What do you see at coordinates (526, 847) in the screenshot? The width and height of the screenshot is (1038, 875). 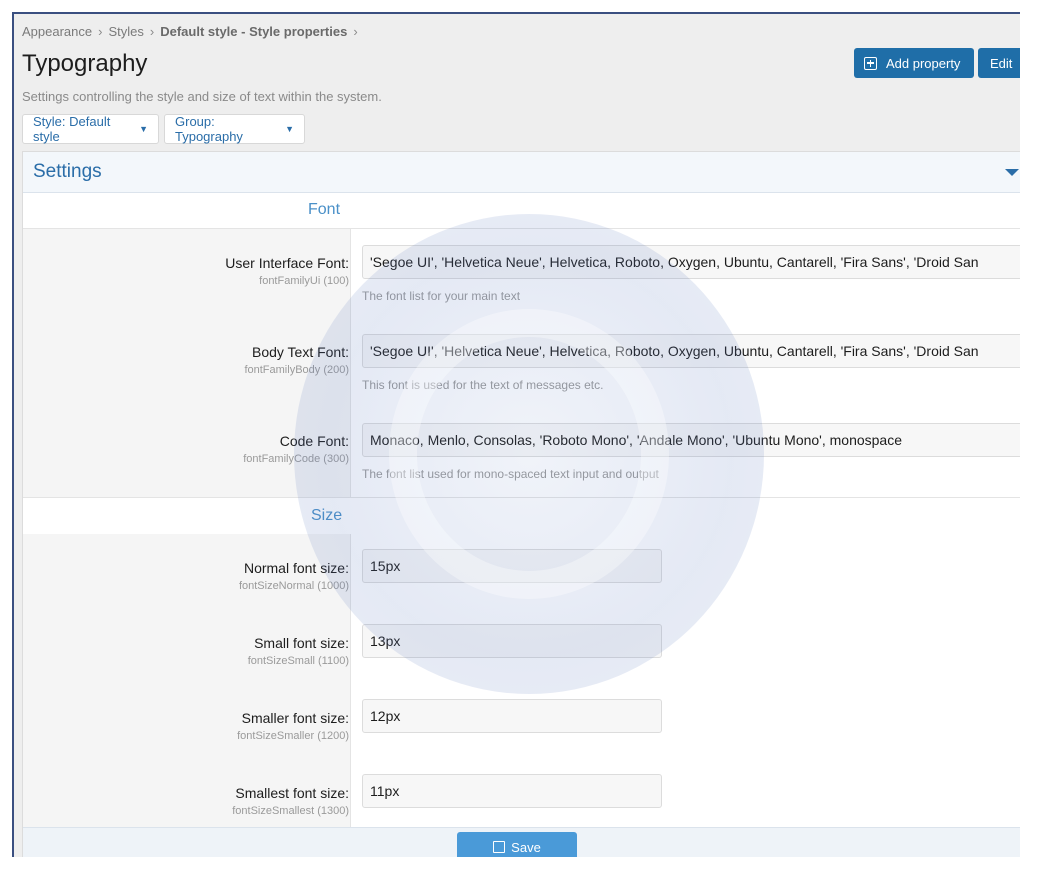 I see `save-label: Save` at bounding box center [526, 847].